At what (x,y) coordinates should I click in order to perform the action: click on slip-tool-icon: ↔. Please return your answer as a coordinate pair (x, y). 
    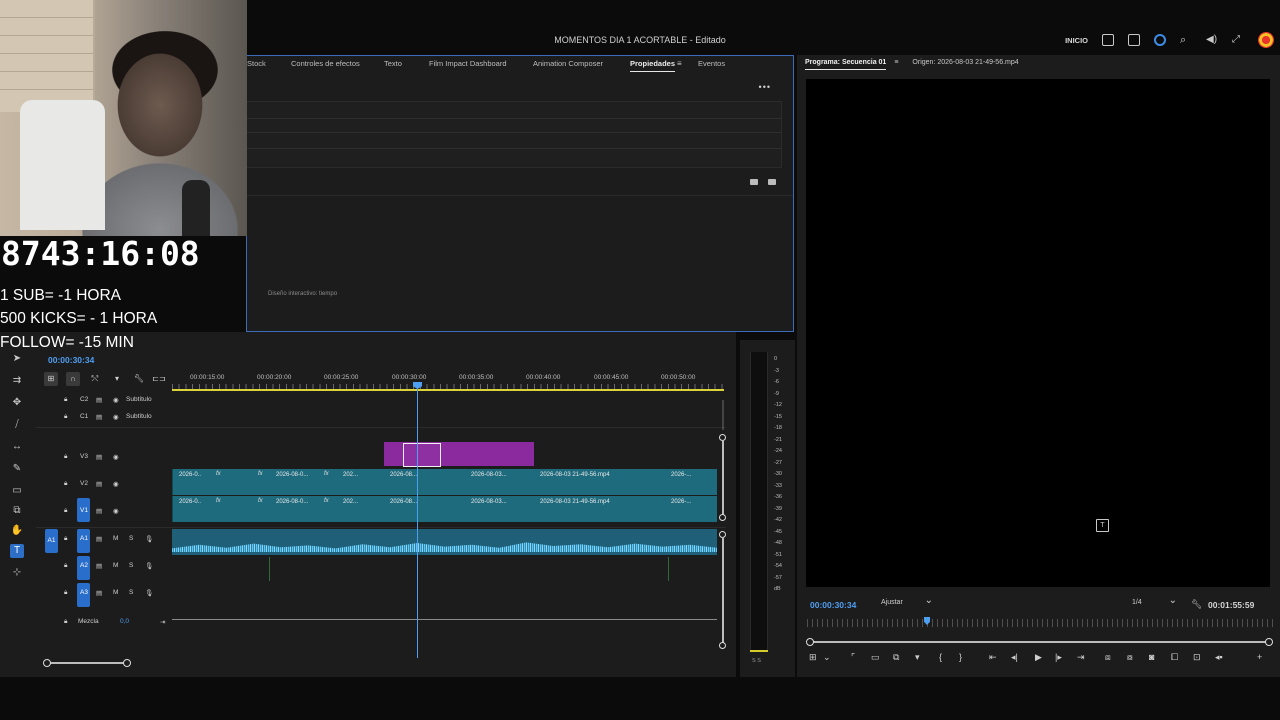
    Looking at the image, I should click on (17, 447).